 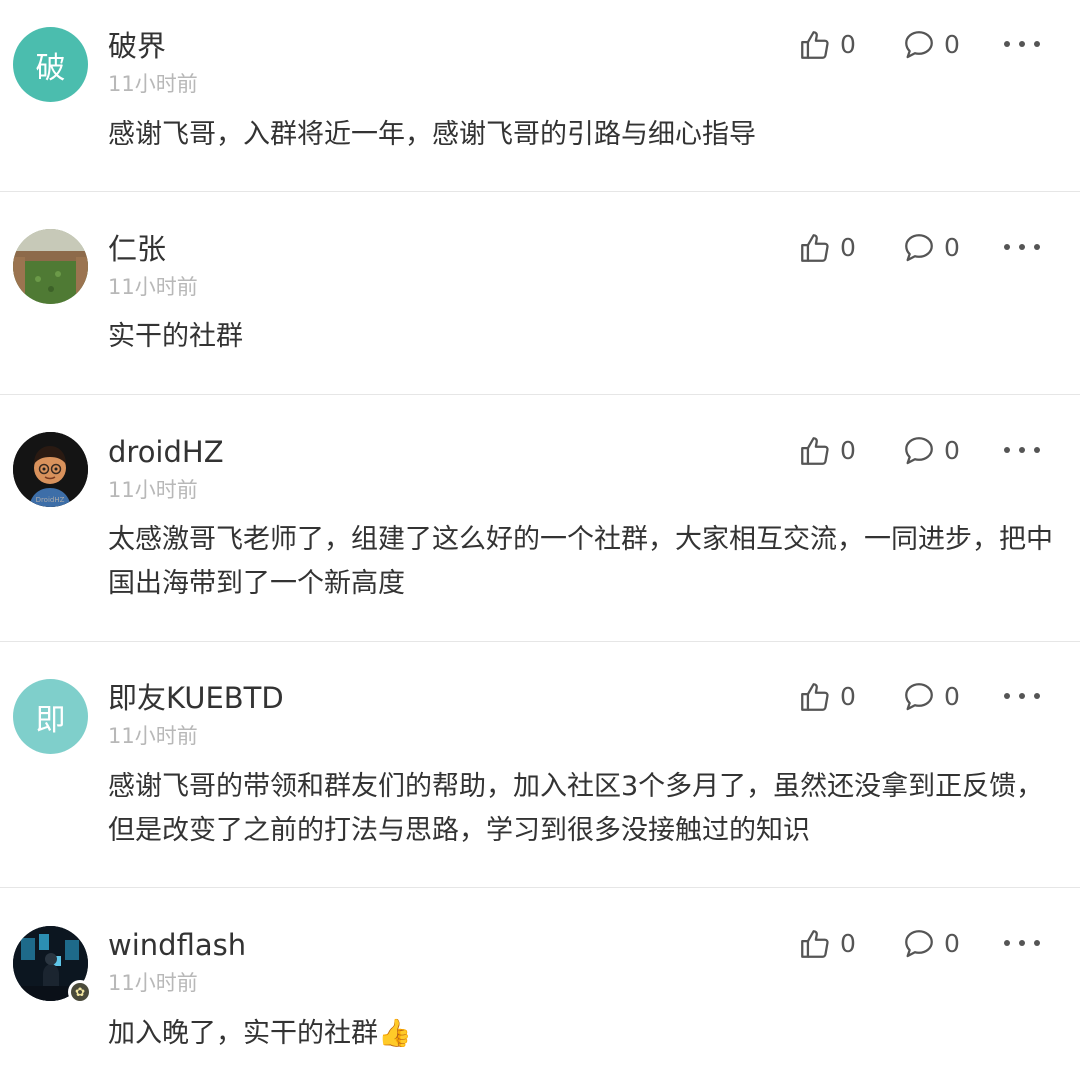 I want to click on avatar-initial: 即, so click(x=50, y=720).